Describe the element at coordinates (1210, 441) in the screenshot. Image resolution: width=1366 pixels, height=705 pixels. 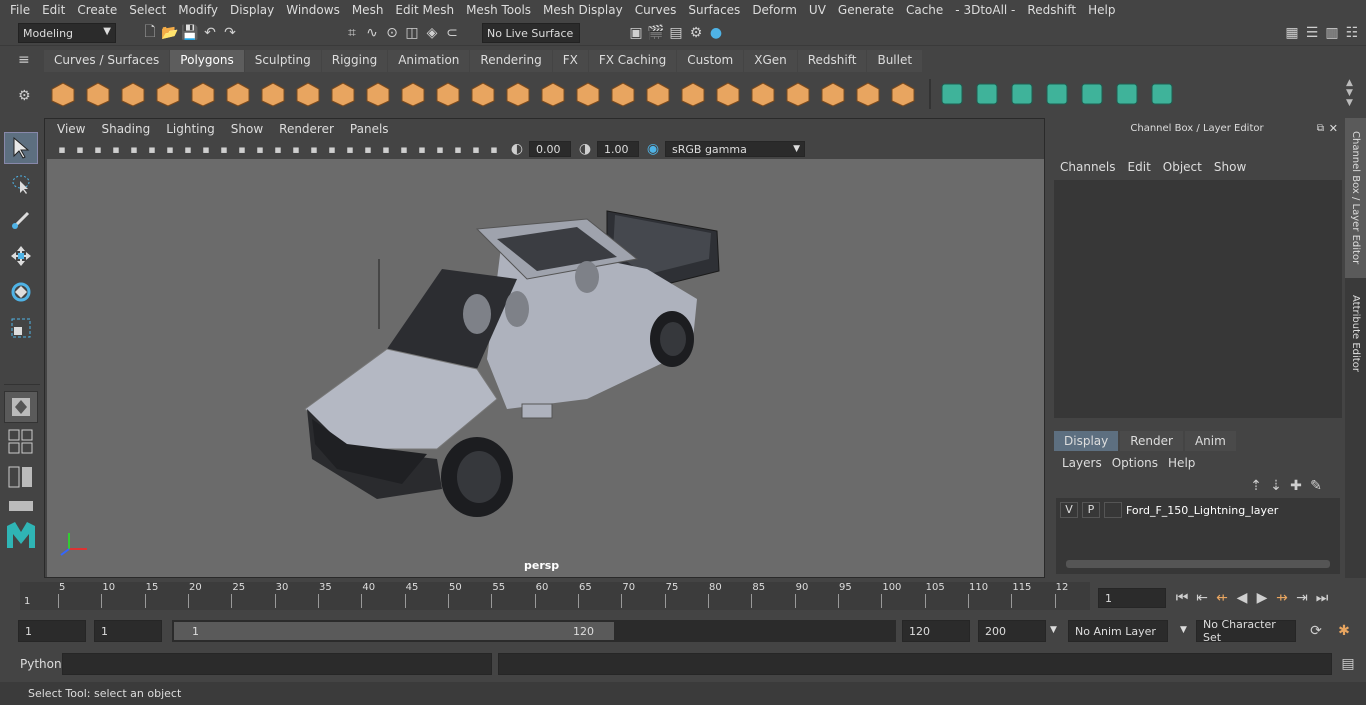
I see `tab-anim: Anim` at that location.